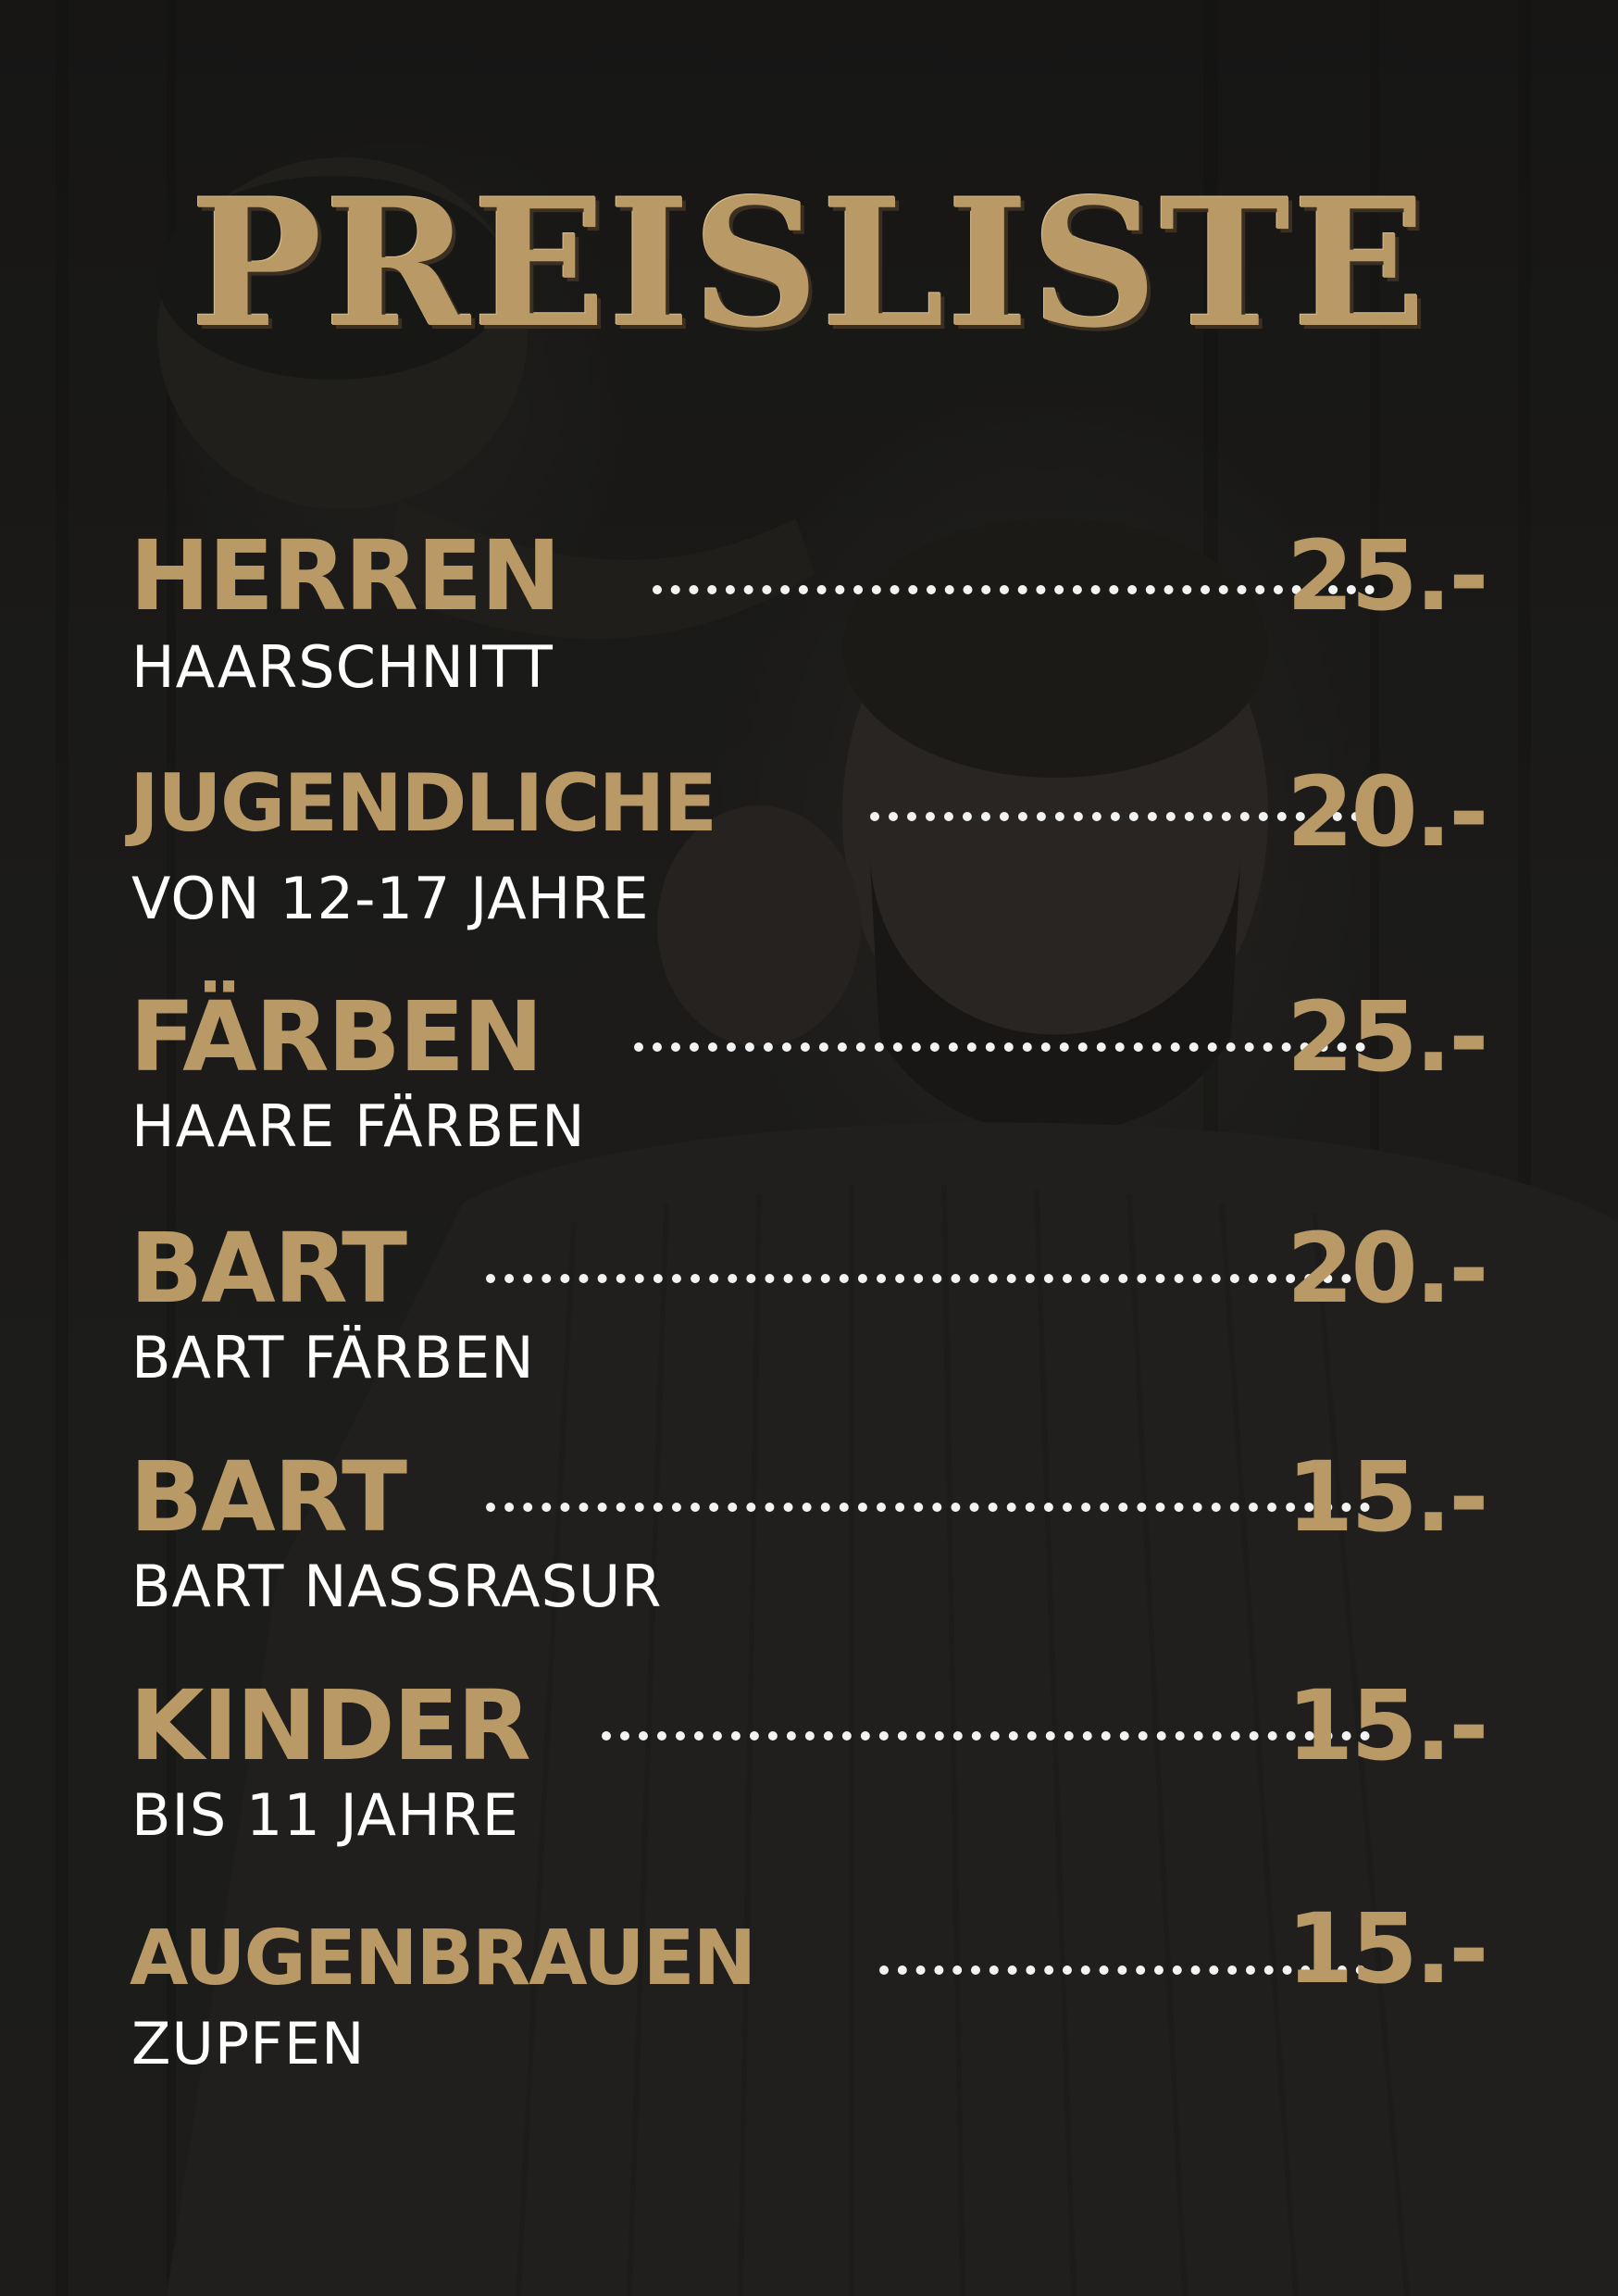  I want to click on service-description: BART NASSRASUR, so click(397, 1586).